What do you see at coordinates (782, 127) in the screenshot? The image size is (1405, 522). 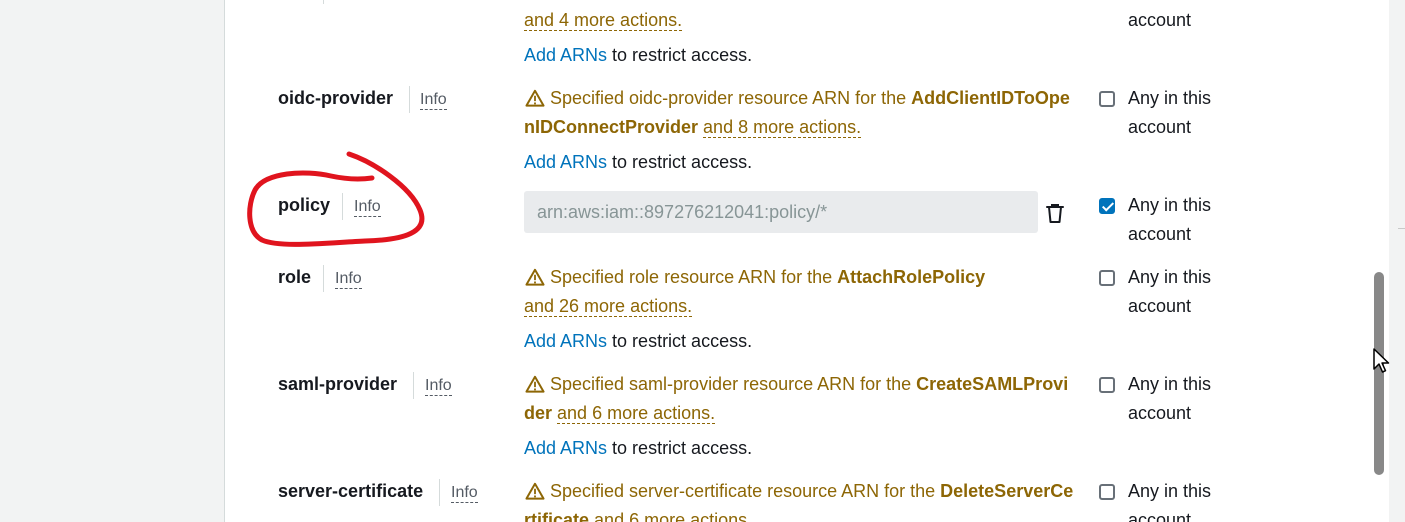 I see `more-actions-link: and 8 more actions.` at bounding box center [782, 127].